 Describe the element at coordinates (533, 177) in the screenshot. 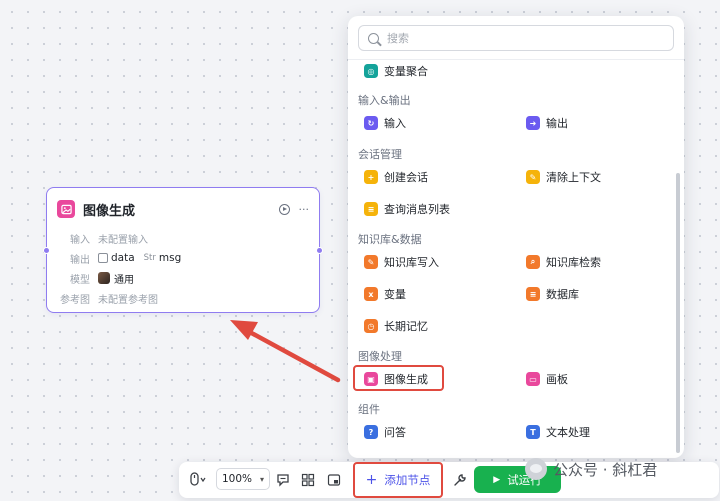

I see `chat-clear-icon: ✎` at that location.